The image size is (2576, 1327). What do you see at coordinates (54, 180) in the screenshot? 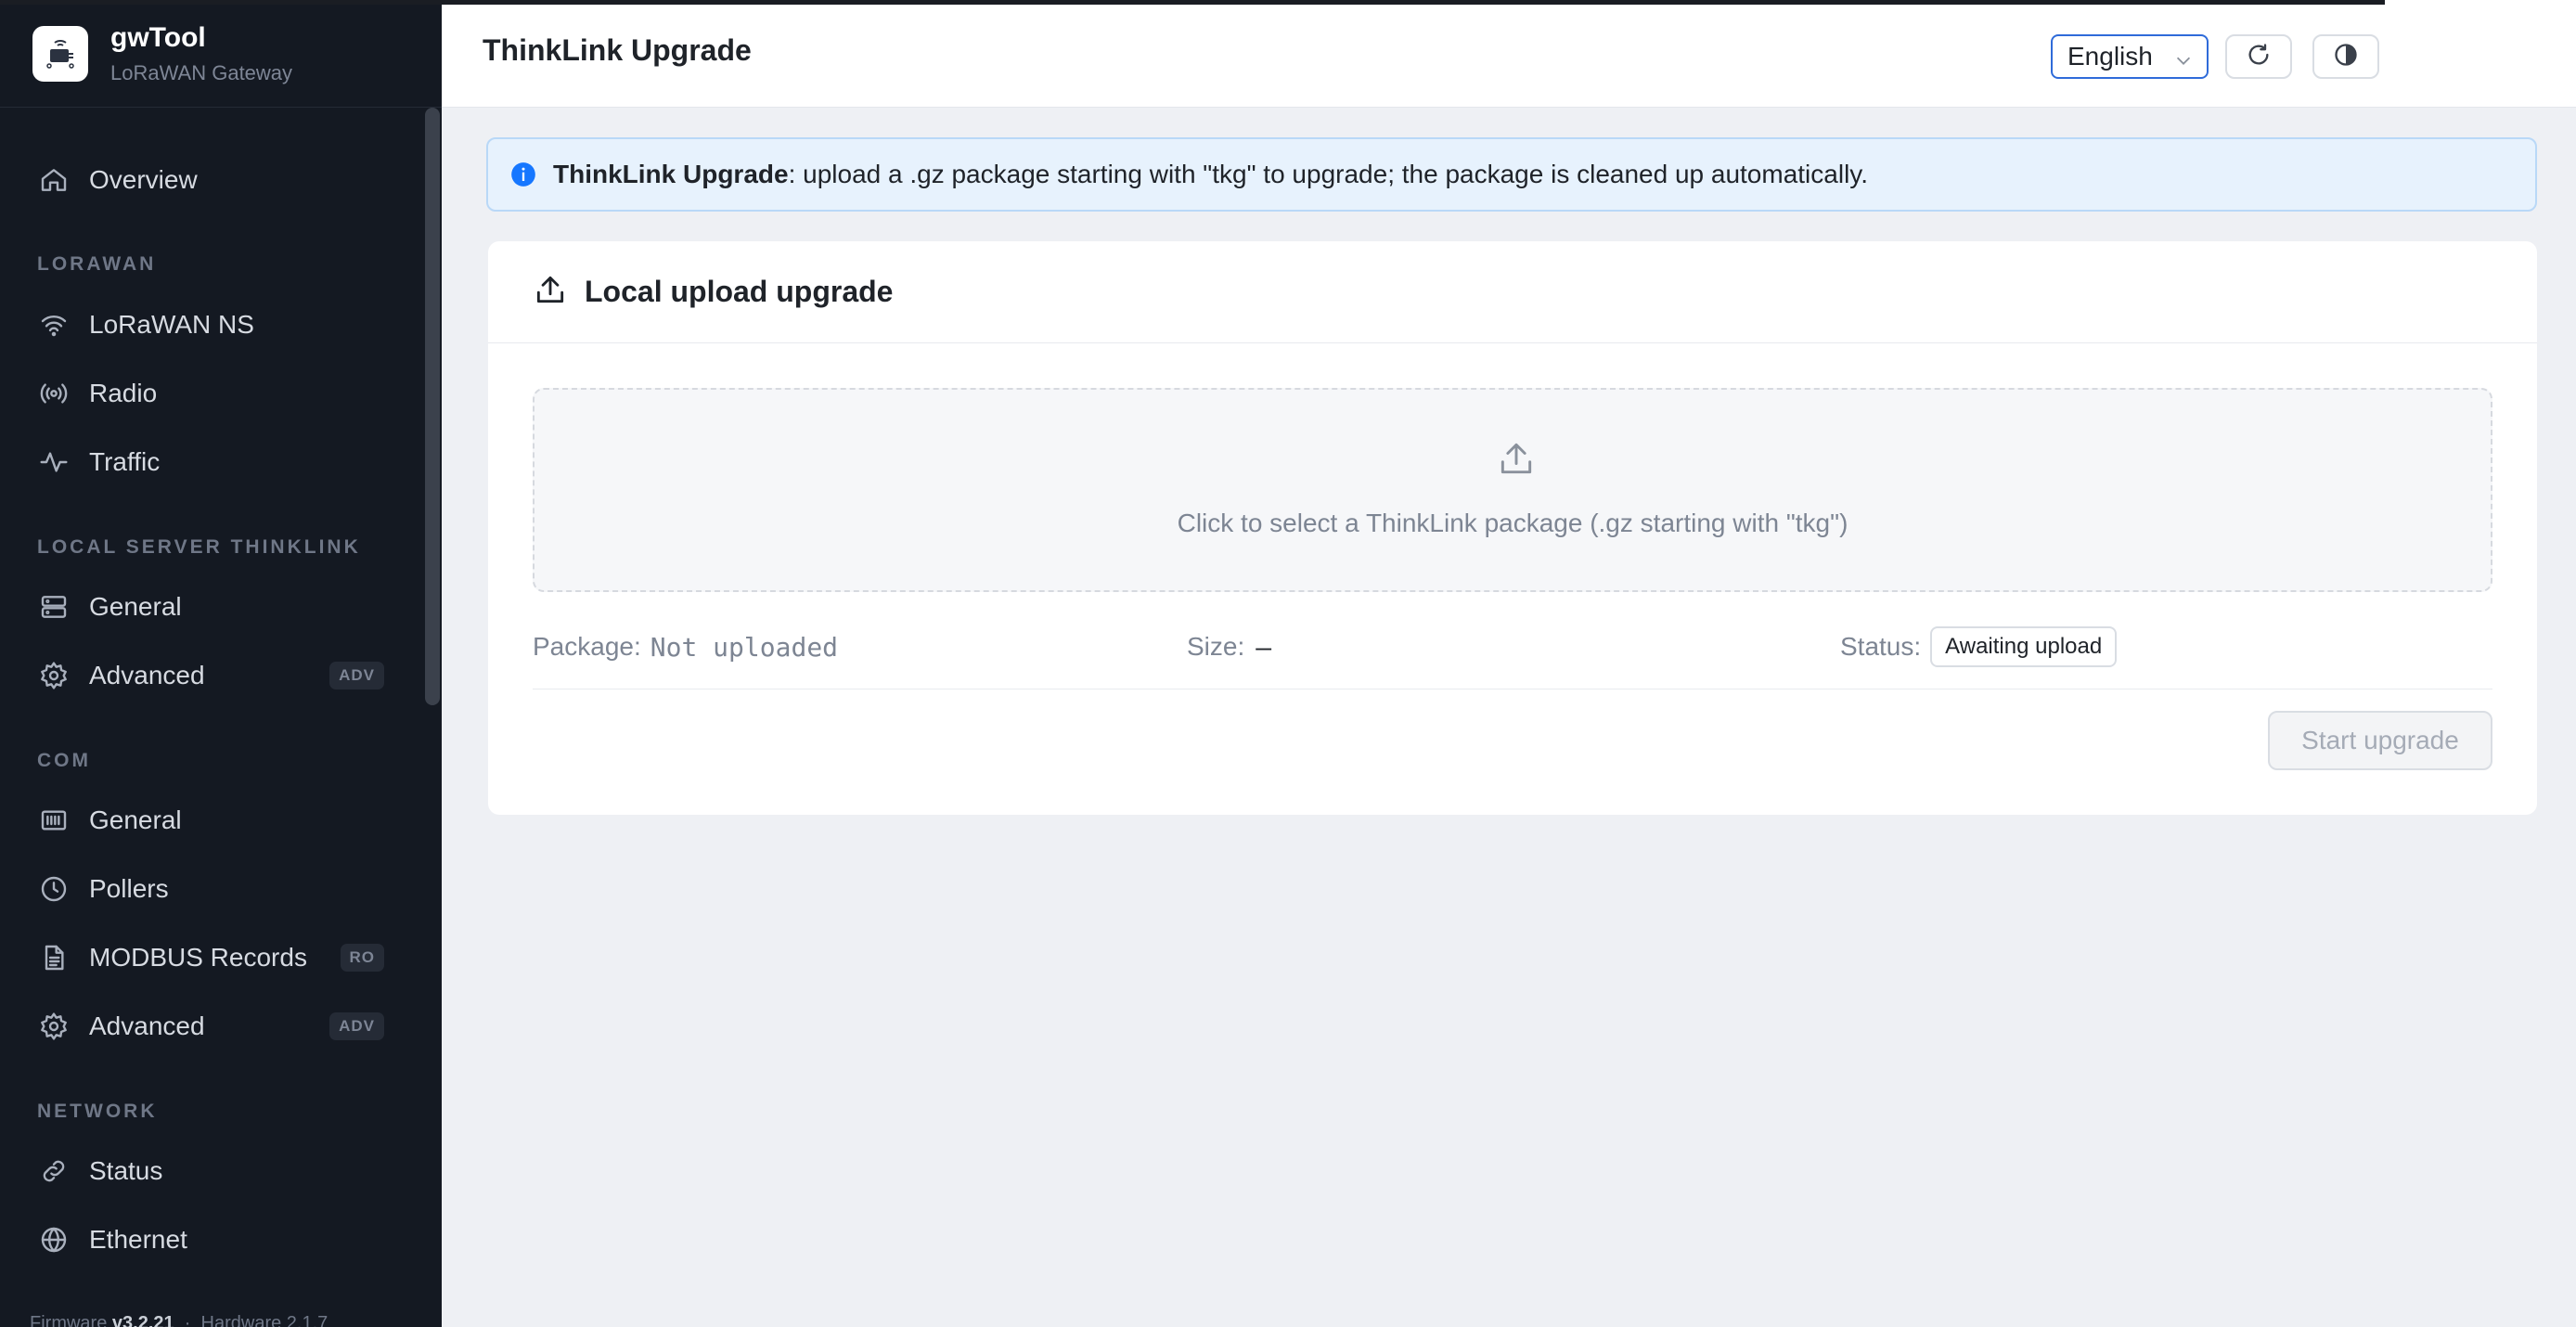
I see `home-icon` at bounding box center [54, 180].